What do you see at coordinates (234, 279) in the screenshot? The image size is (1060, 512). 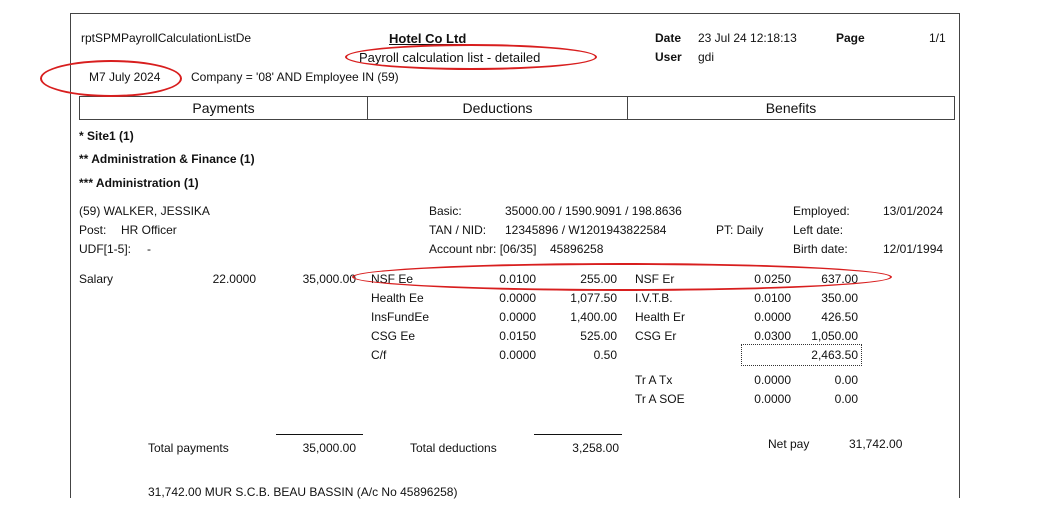 I see `payment-rate: 22.0000` at bounding box center [234, 279].